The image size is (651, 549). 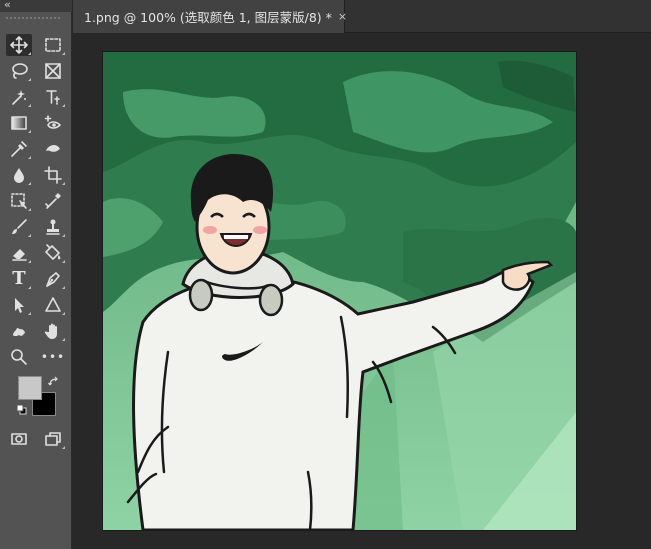 I want to click on zoom-icon, so click(x=19, y=357).